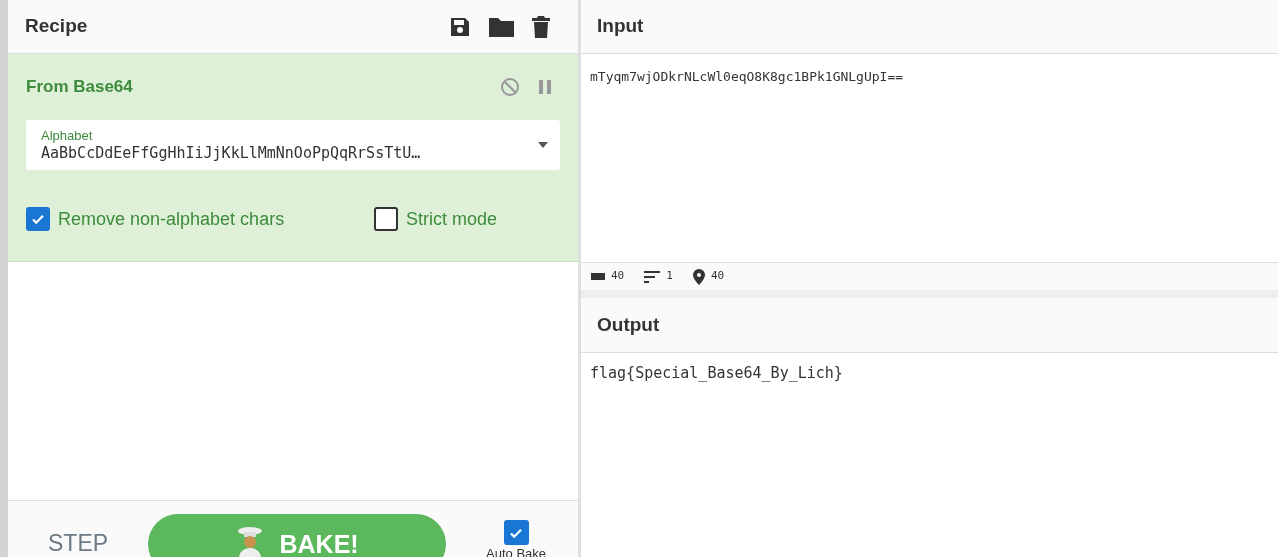 This screenshot has height=557, width=1278. What do you see at coordinates (319, 544) in the screenshot?
I see `bake-label: BAKE!` at bounding box center [319, 544].